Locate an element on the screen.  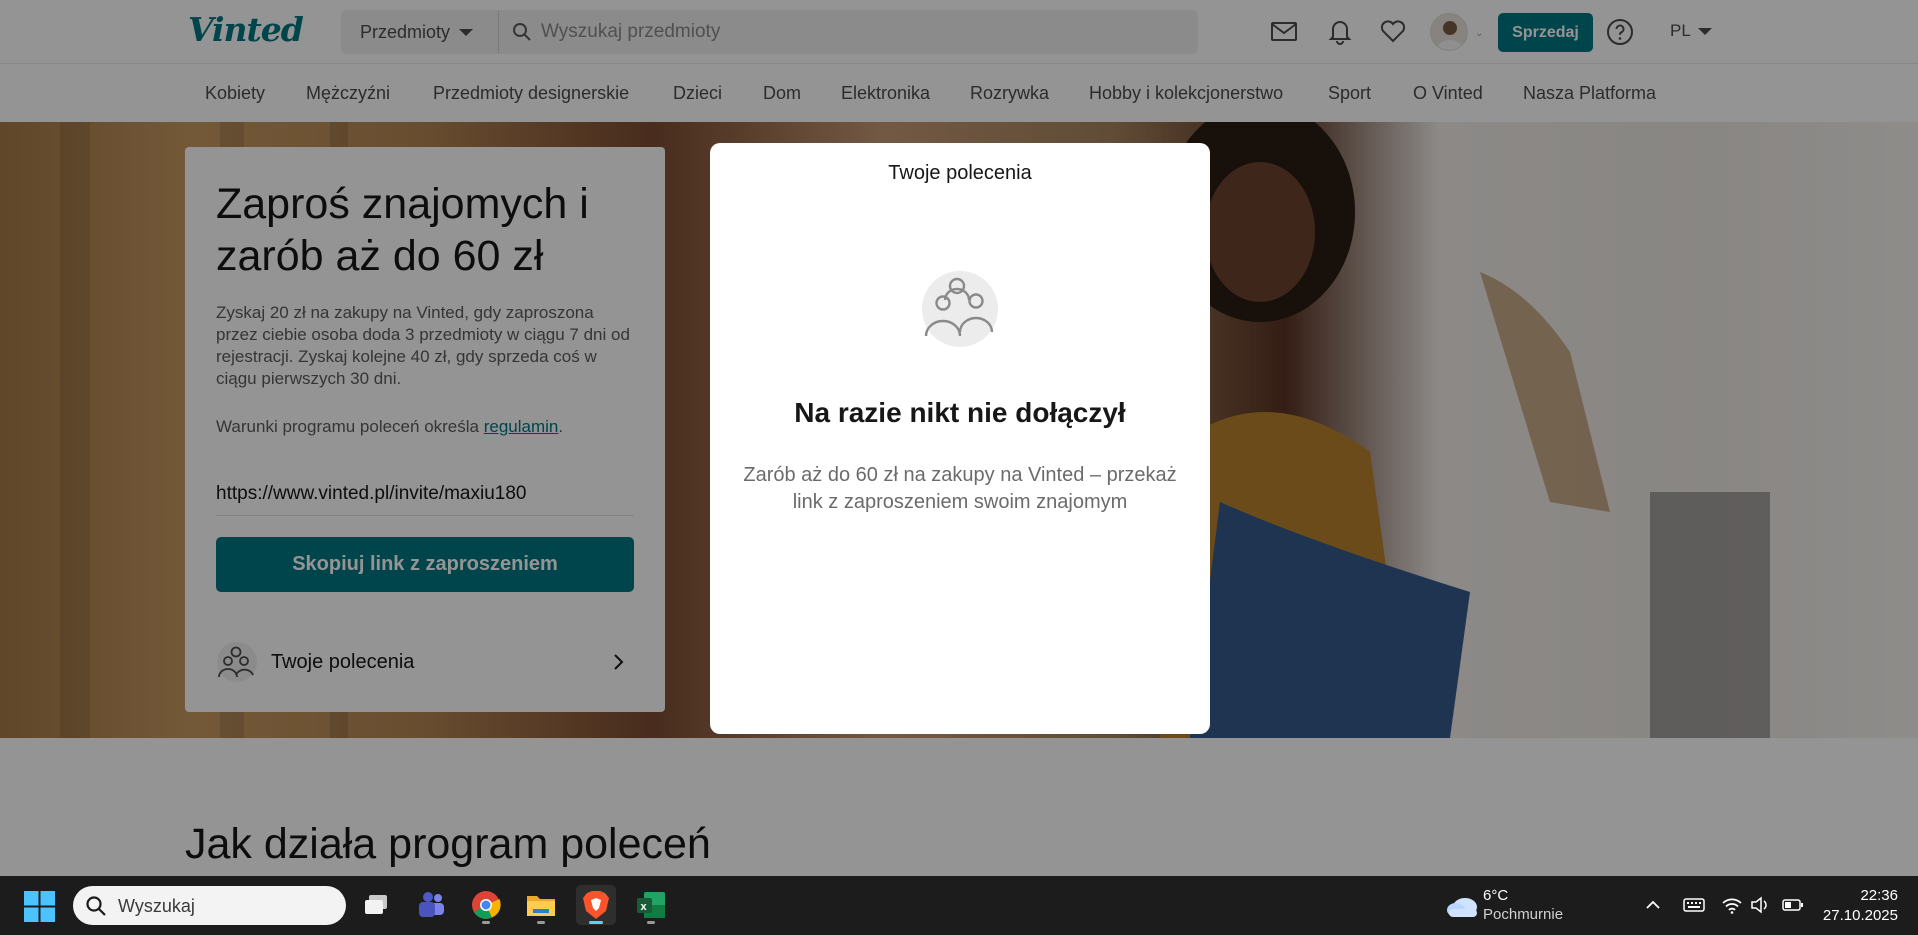
taskbar-search-placeholder: Wyszukaj is located at coordinates (156, 906).